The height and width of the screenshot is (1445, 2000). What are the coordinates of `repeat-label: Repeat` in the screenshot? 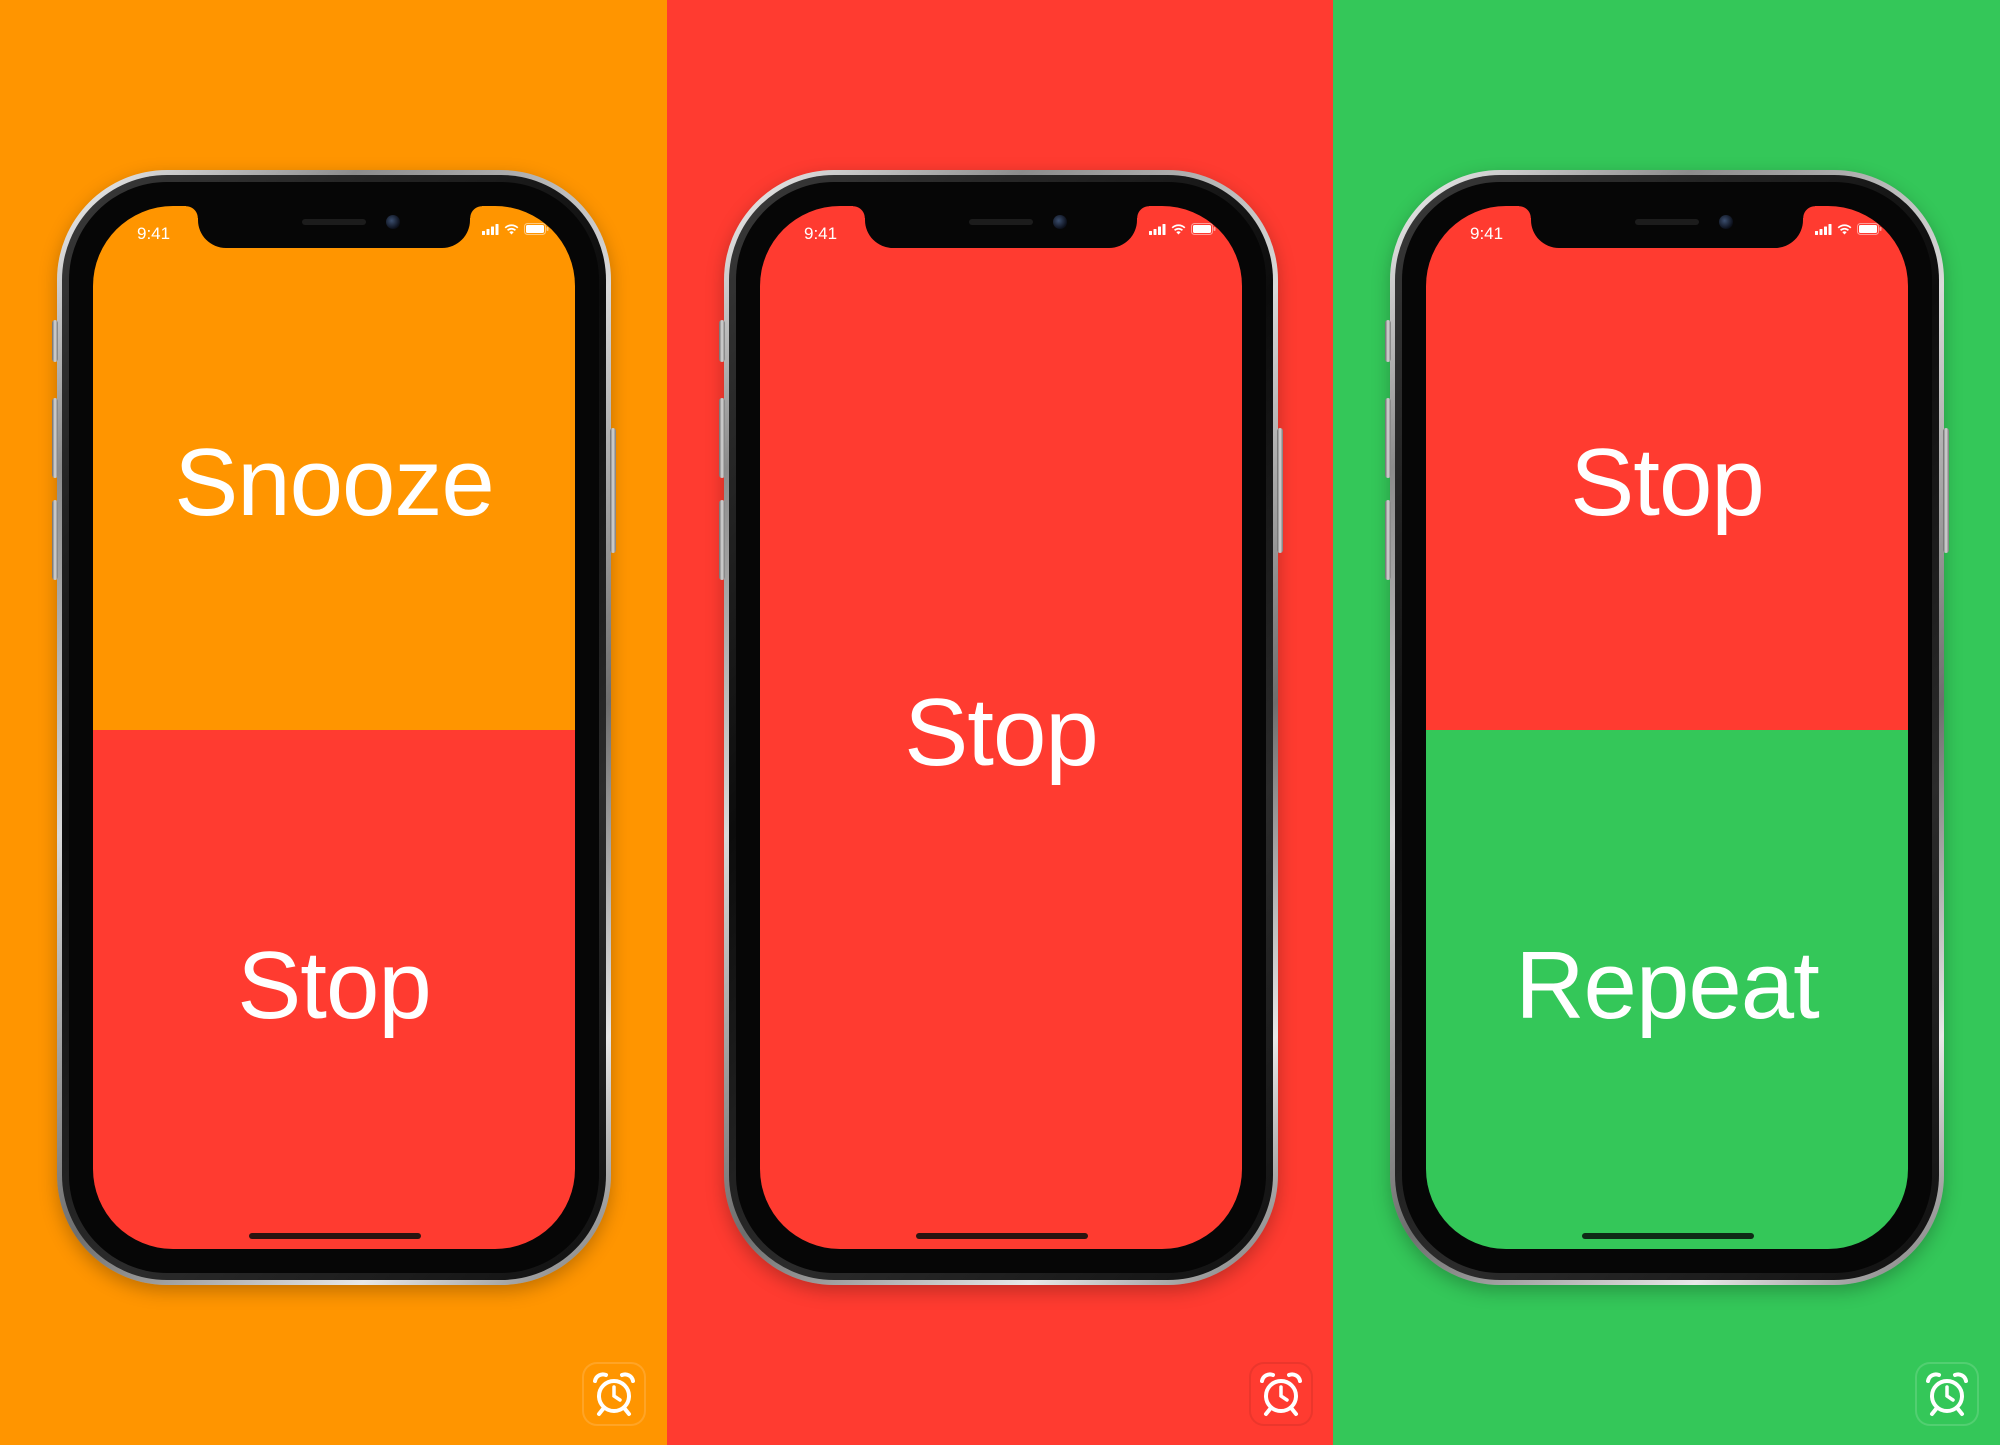 It's located at (1667, 985).